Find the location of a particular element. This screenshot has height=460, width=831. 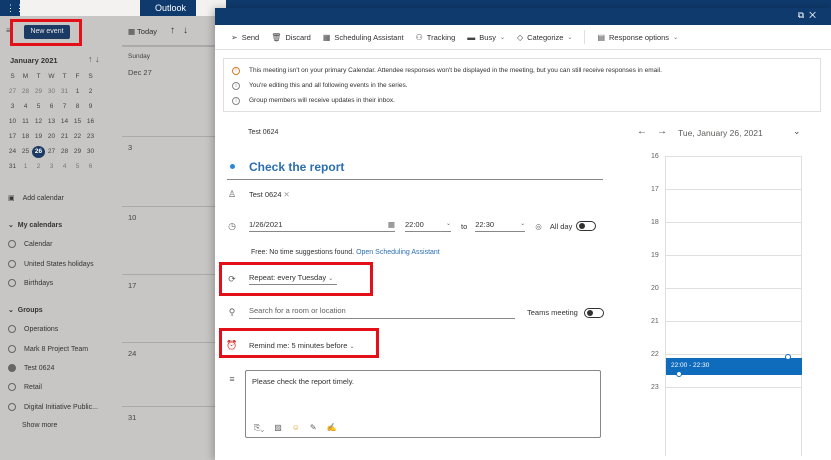

all-day-toggle is located at coordinates (586, 226).